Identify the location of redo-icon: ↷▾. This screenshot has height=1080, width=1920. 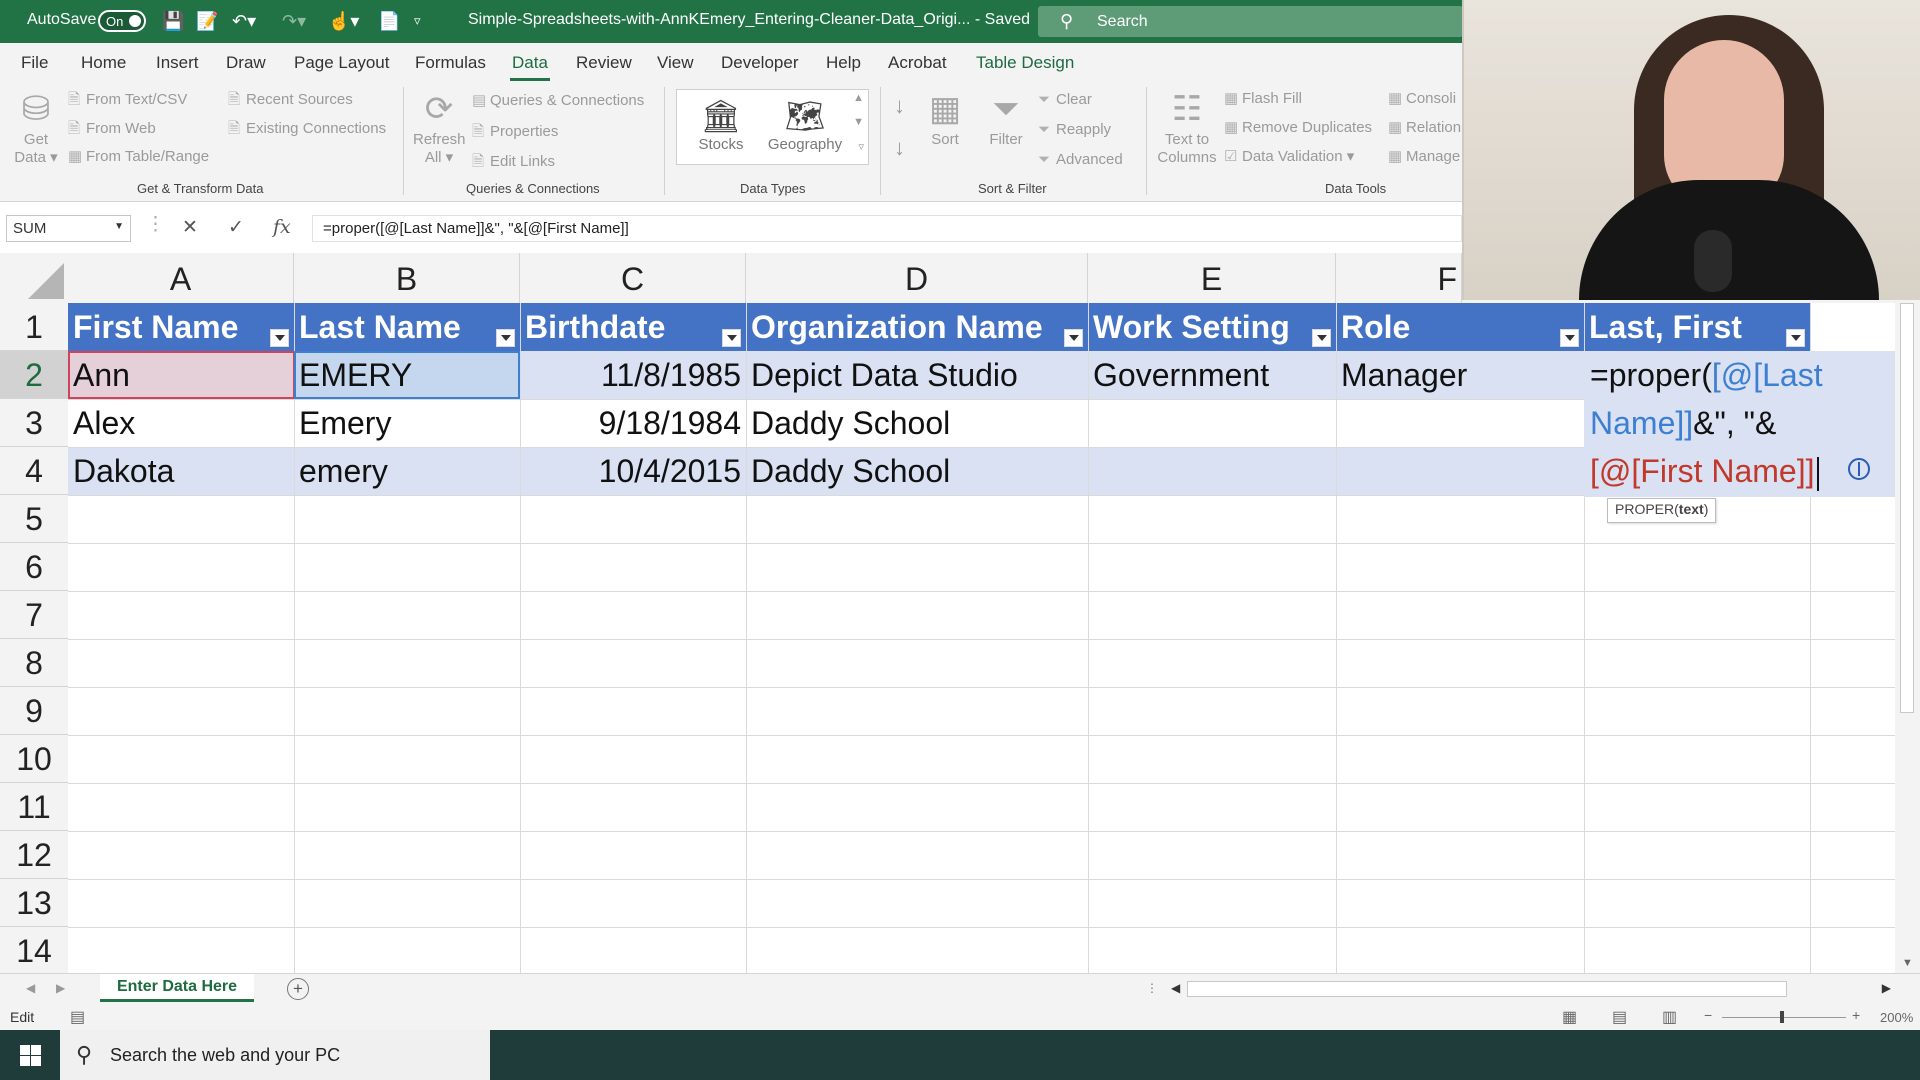
(294, 21).